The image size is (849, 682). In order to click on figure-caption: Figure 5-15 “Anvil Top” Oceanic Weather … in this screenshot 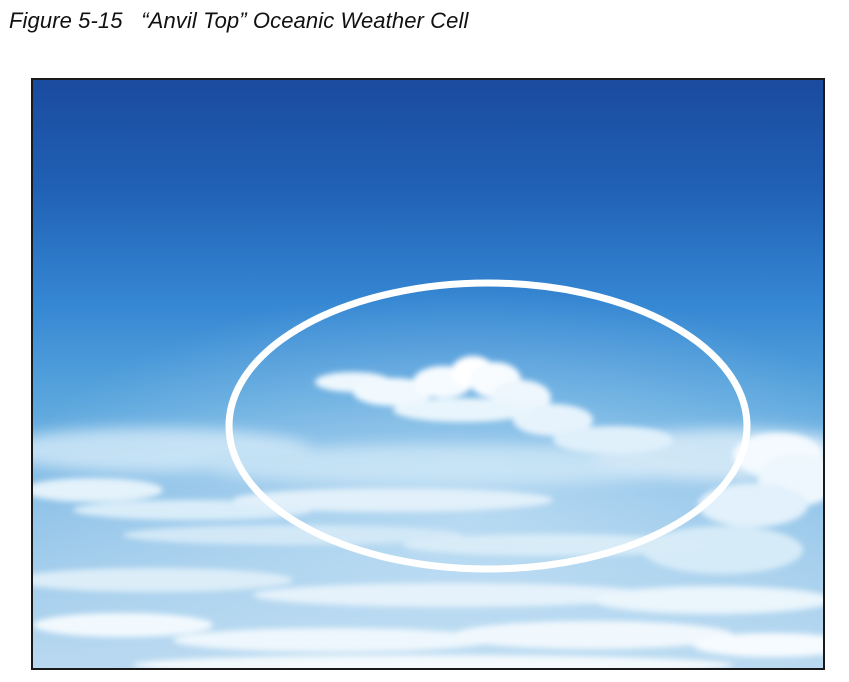, I will do `click(239, 20)`.